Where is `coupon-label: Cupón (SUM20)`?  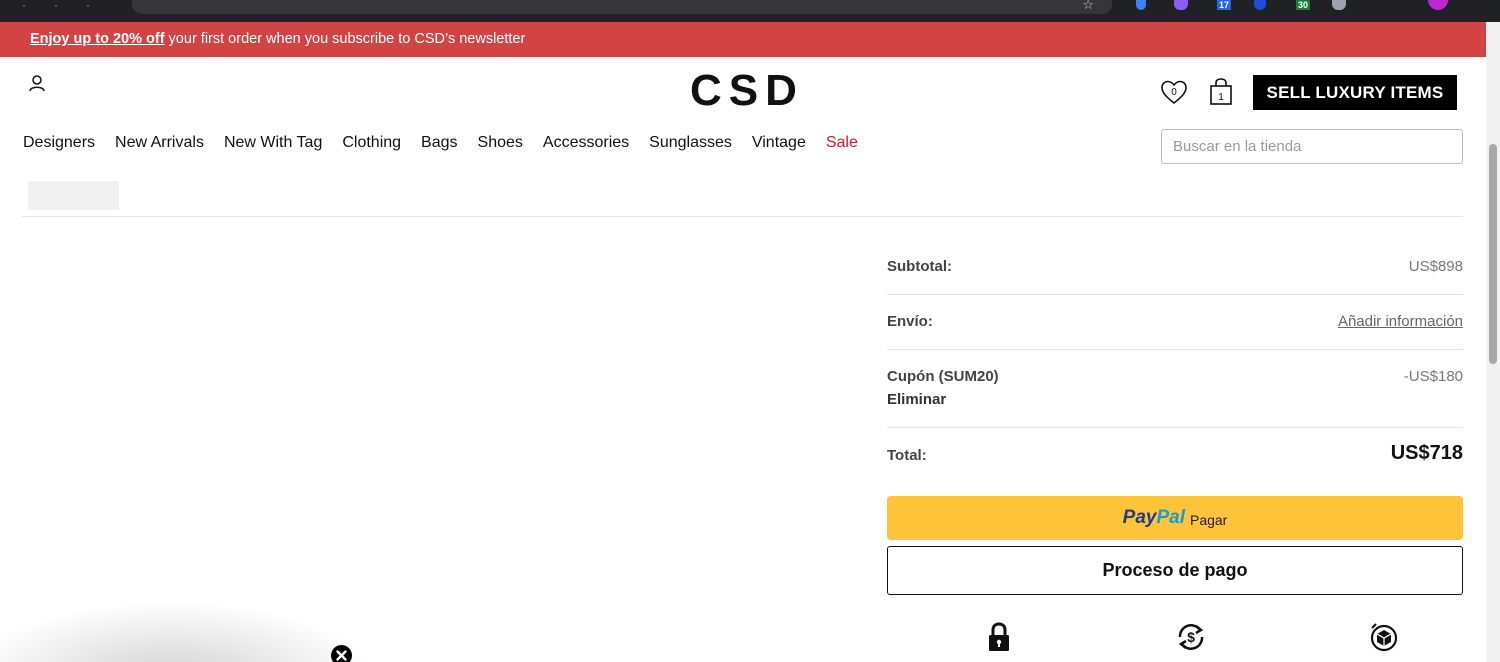
coupon-label: Cupón (SUM20) is located at coordinates (943, 376).